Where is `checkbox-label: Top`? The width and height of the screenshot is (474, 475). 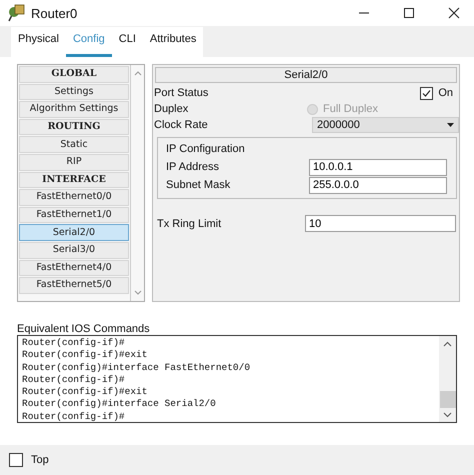 checkbox-label: Top is located at coordinates (40, 460).